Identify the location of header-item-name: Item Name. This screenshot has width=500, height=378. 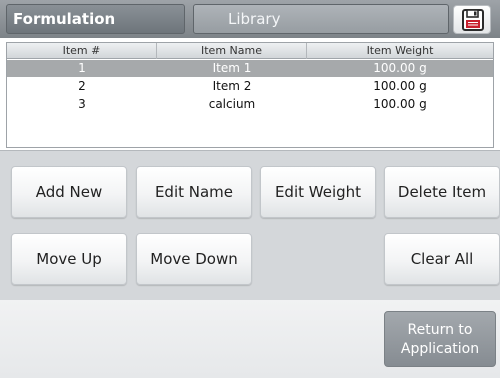
(232, 51).